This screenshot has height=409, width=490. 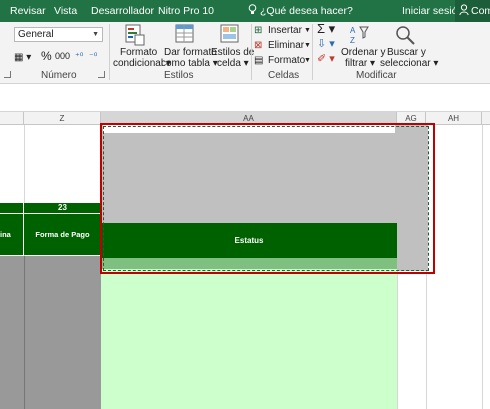 What do you see at coordinates (362, 46) in the screenshot?
I see `sort-filter-button: A Z Ordenar y filtrar ▾` at bounding box center [362, 46].